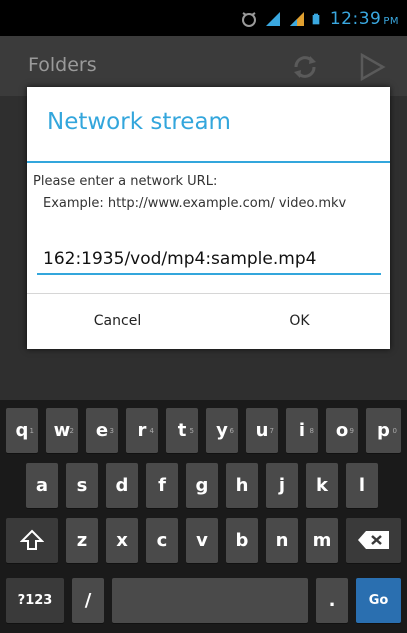  Describe the element at coordinates (342, 430) in the screenshot. I see `key-o: 9o` at that location.